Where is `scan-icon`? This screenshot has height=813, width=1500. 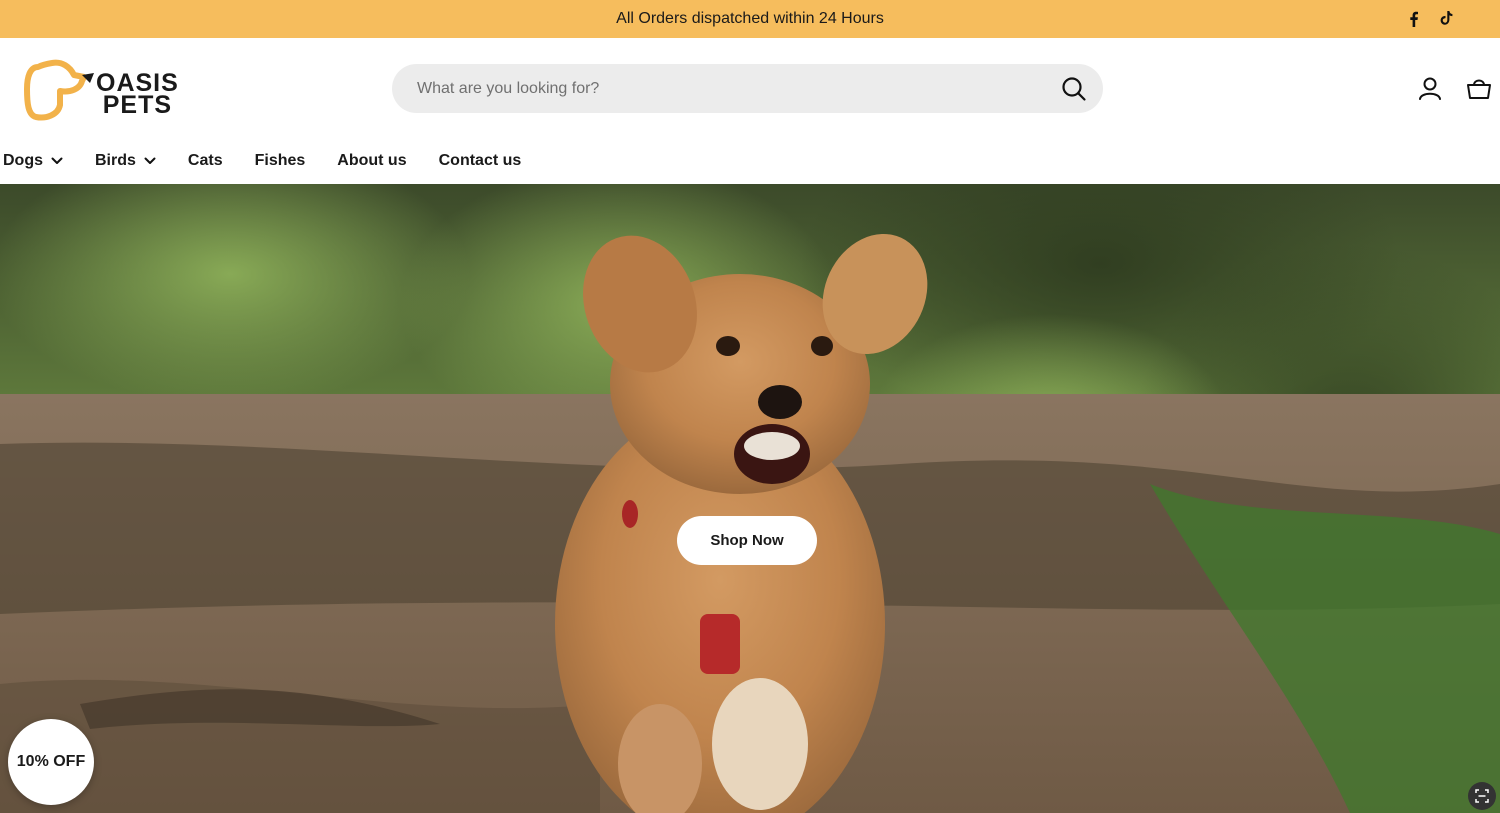
scan-icon is located at coordinates (1482, 796).